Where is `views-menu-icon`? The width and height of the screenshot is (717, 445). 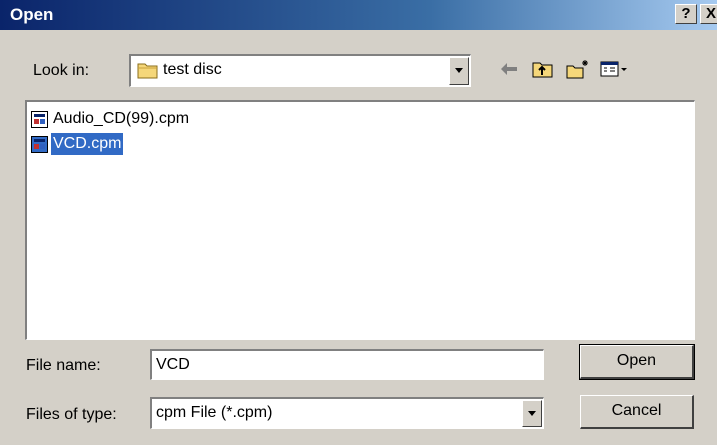
views-menu-icon is located at coordinates (614, 71).